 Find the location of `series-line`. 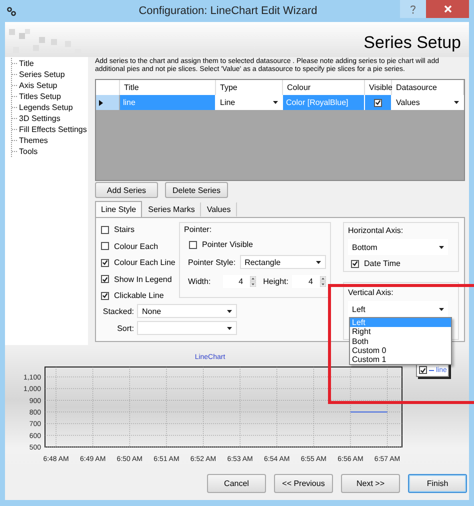

series-line is located at coordinates (369, 411).